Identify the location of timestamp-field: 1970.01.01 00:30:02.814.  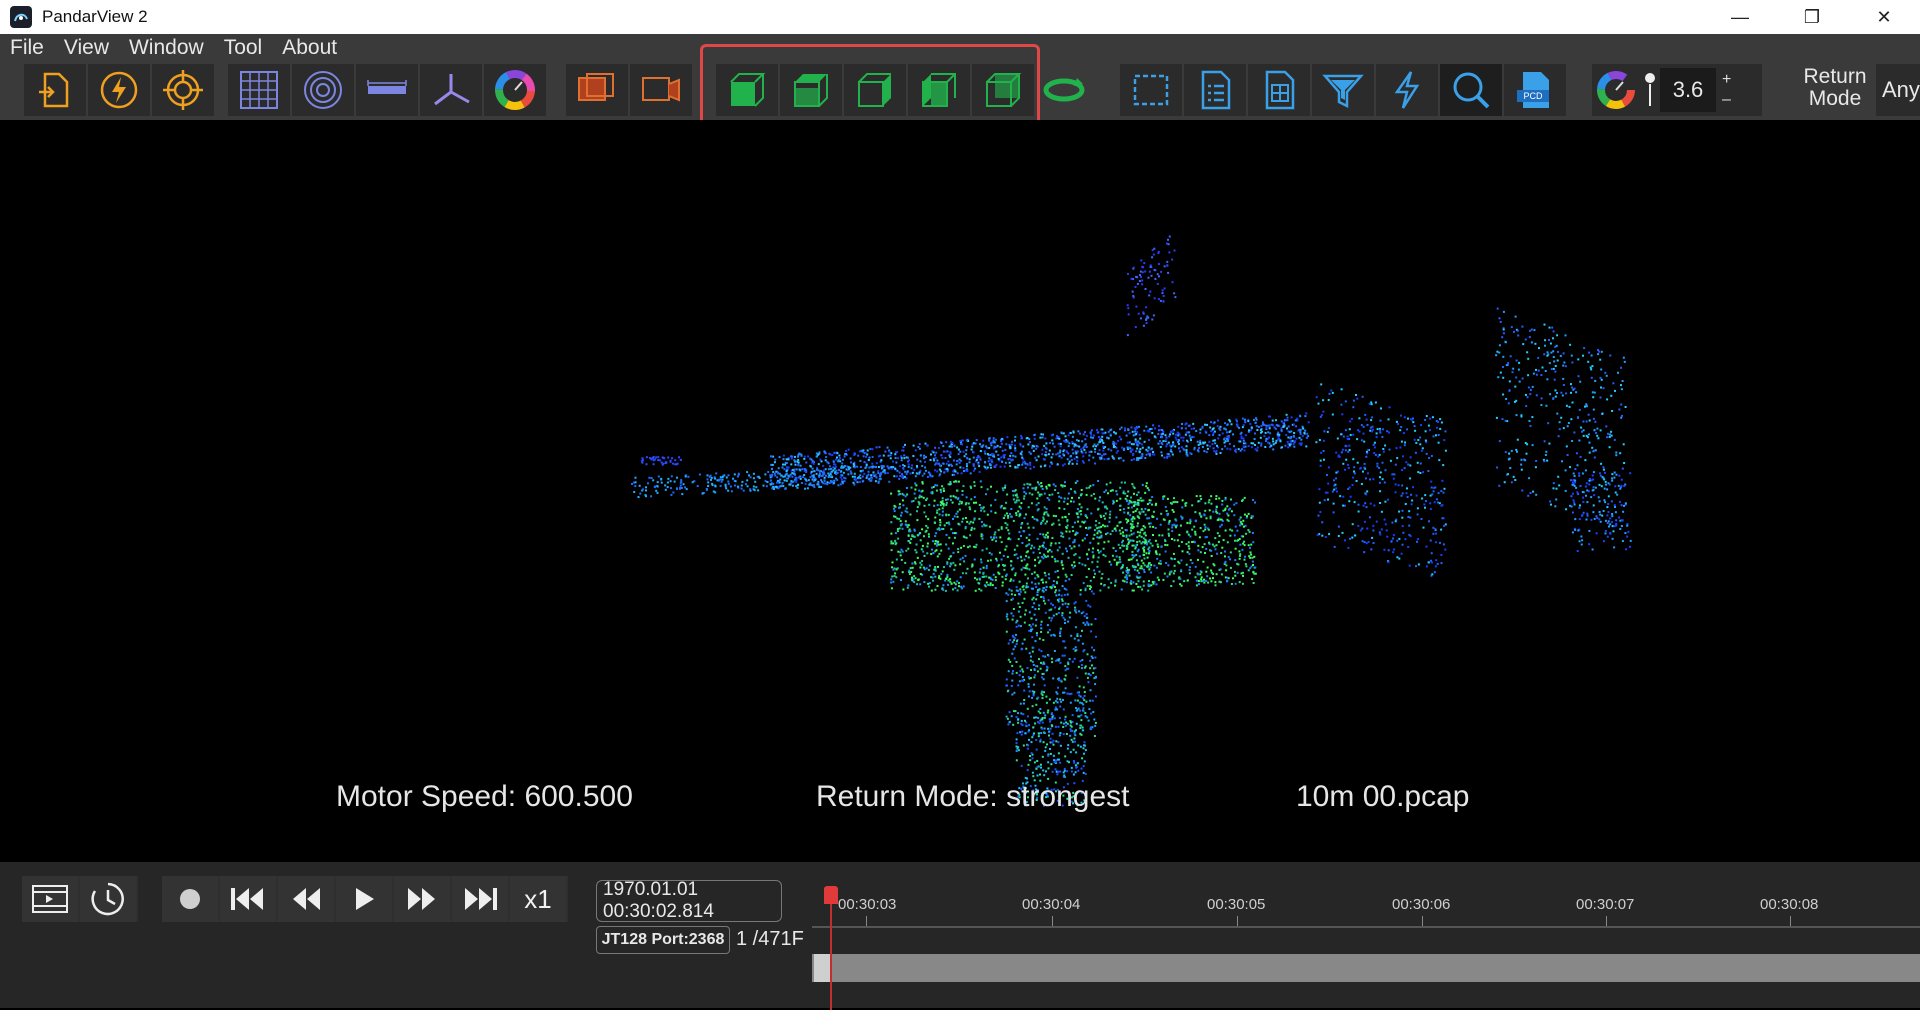
(689, 900).